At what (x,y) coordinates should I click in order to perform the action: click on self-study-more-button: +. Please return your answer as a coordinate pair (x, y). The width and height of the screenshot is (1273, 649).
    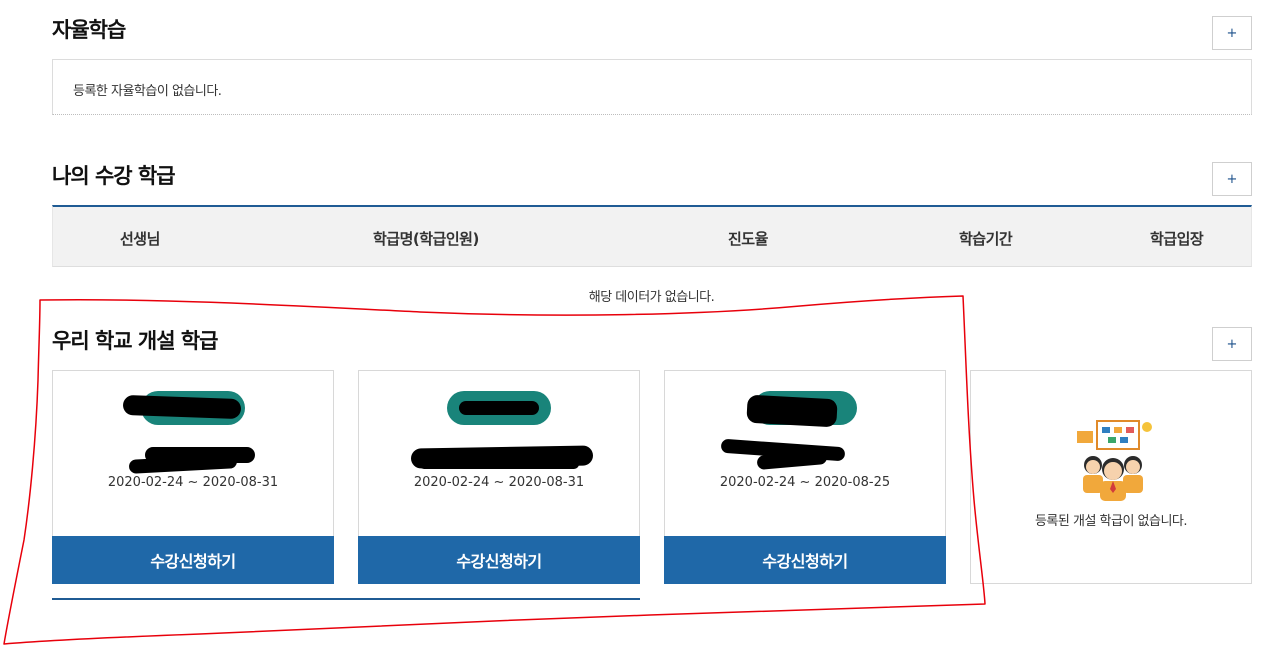
    Looking at the image, I should click on (1232, 33).